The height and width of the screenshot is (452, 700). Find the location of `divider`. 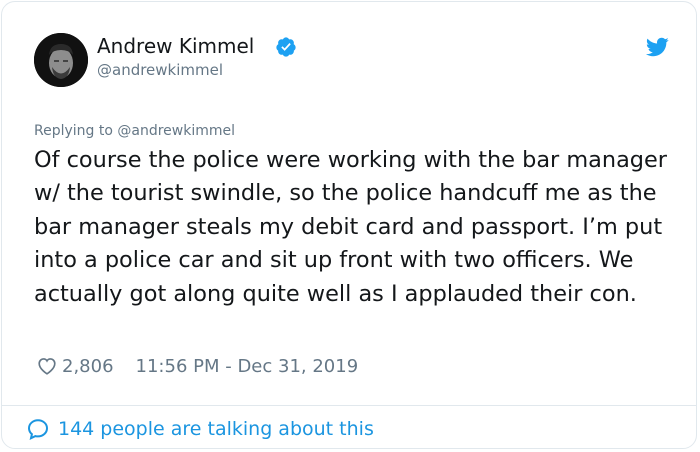

divider is located at coordinates (349, 405).